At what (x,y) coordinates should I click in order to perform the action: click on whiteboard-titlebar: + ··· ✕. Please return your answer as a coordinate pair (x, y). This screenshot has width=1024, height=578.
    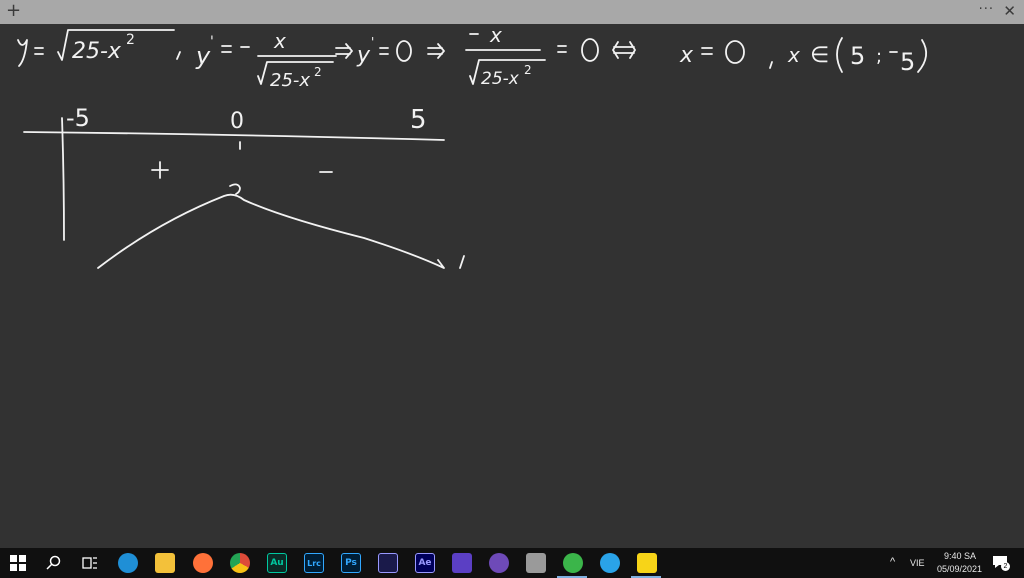
    Looking at the image, I should click on (512, 12).